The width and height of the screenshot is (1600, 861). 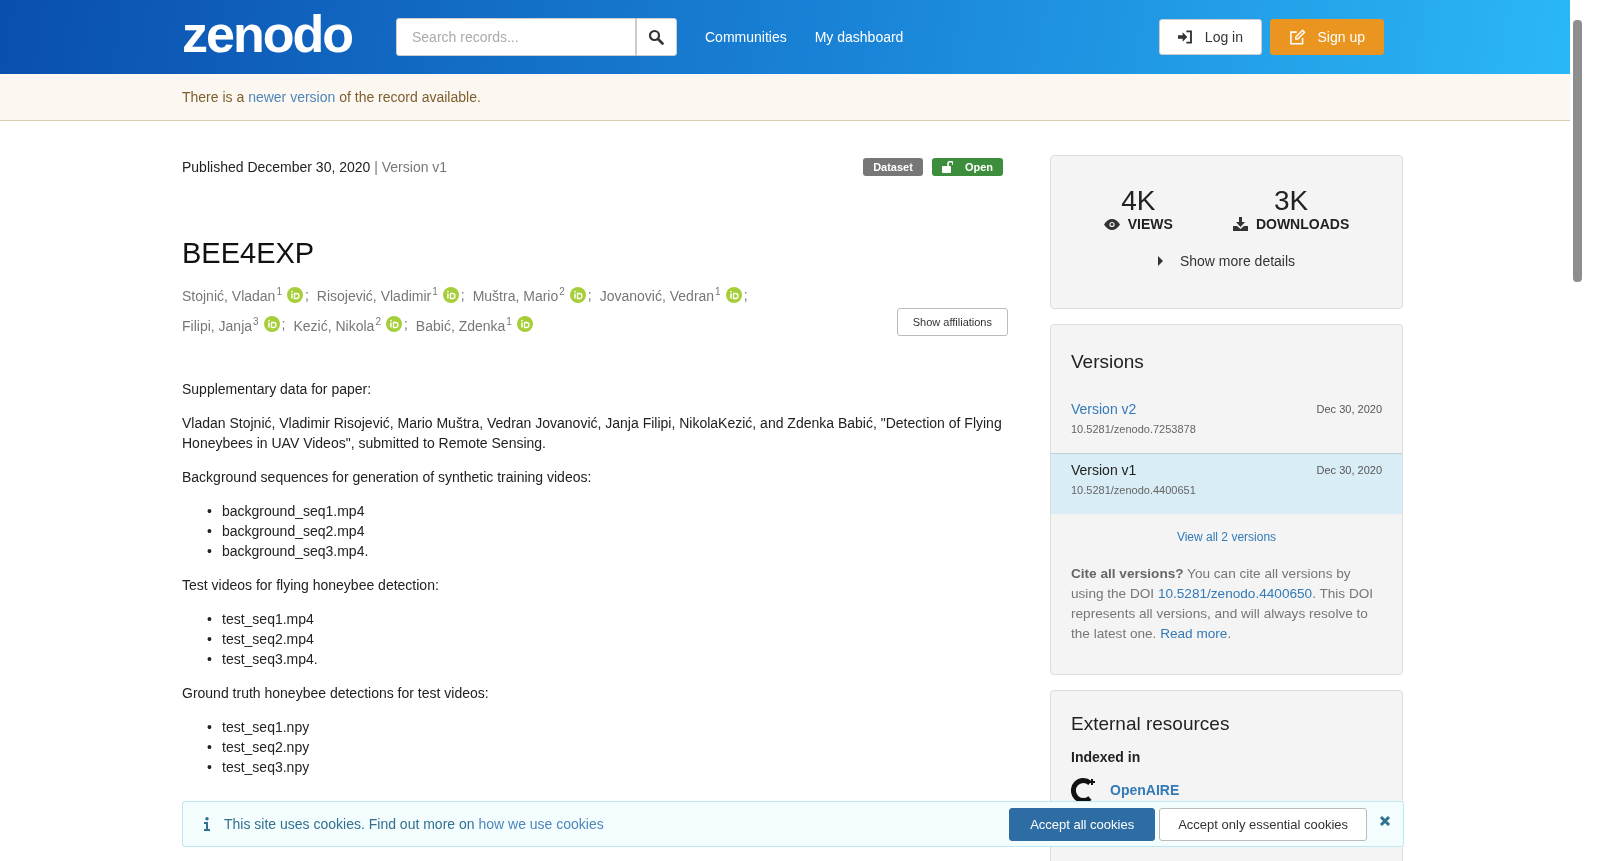 I want to click on nav-link: Communities, so click(x=746, y=37).